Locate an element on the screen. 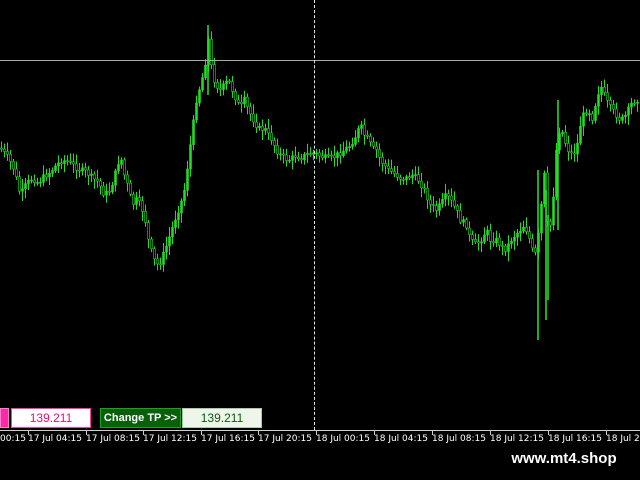  time-tick-label: 17 Jul 04:15 is located at coordinates (55, 439).